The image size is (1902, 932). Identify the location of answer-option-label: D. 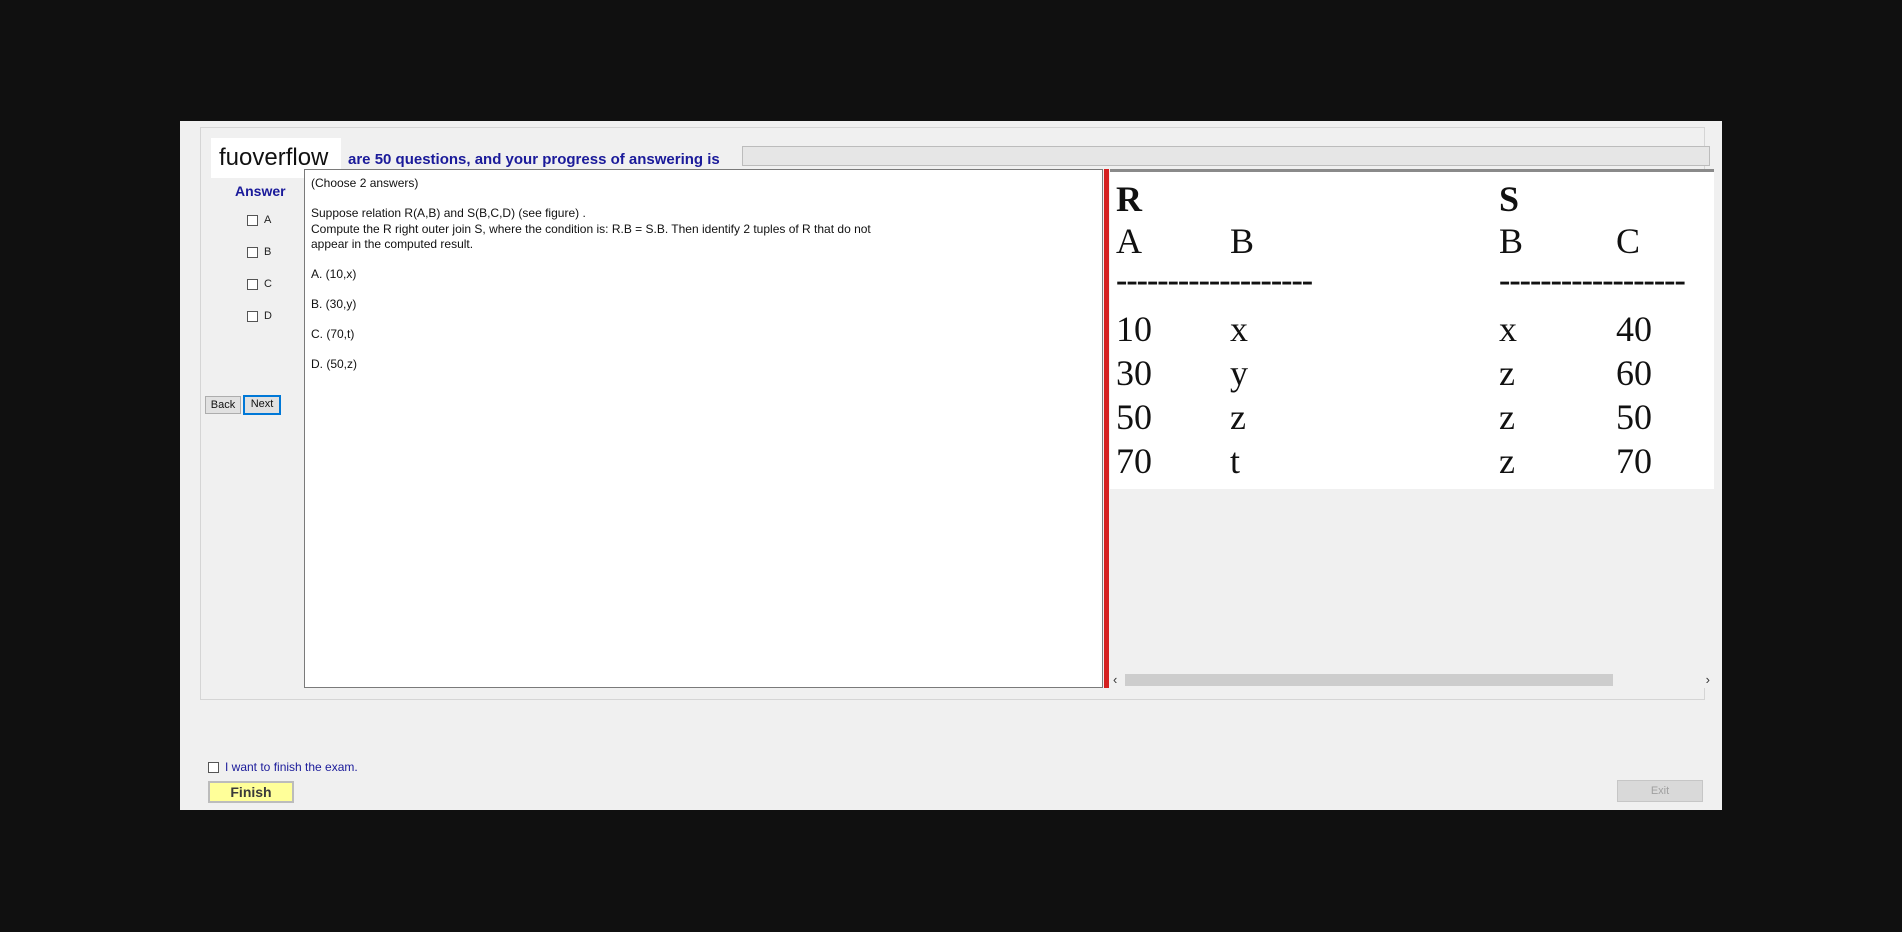
(268, 316).